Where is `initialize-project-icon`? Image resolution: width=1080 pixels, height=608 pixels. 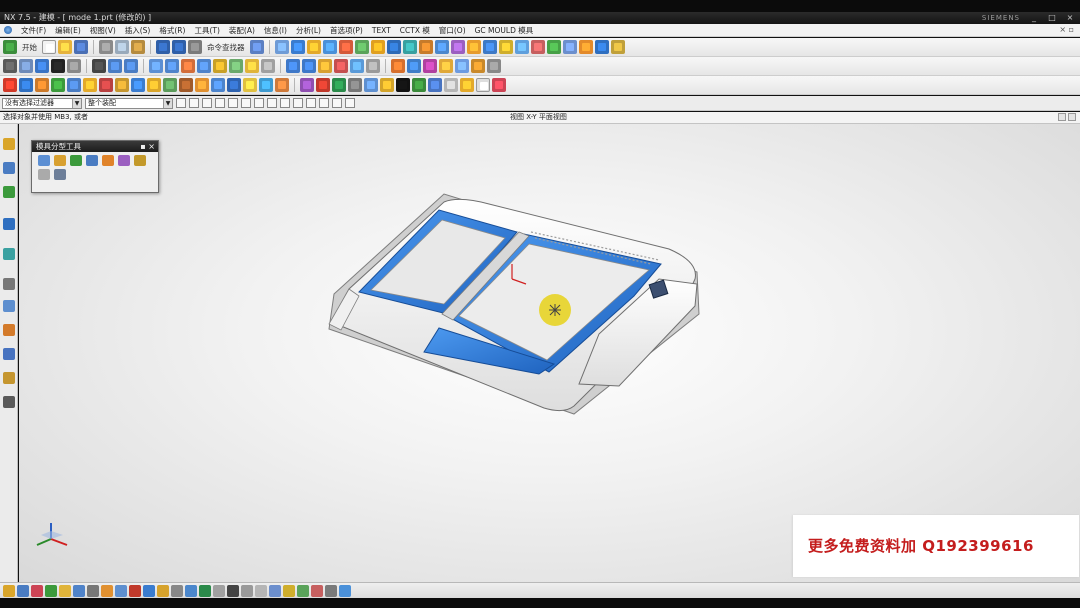
initialize-project-icon is located at coordinates (26, 85).